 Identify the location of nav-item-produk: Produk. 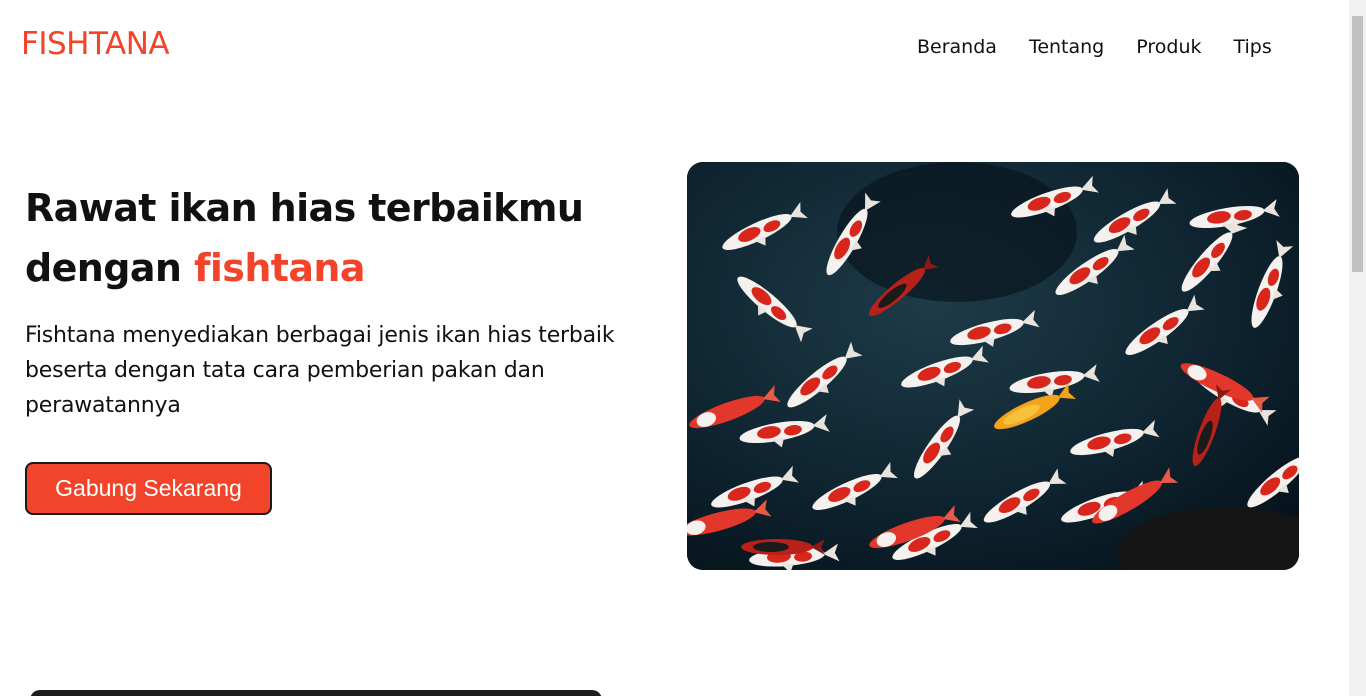
(1168, 47).